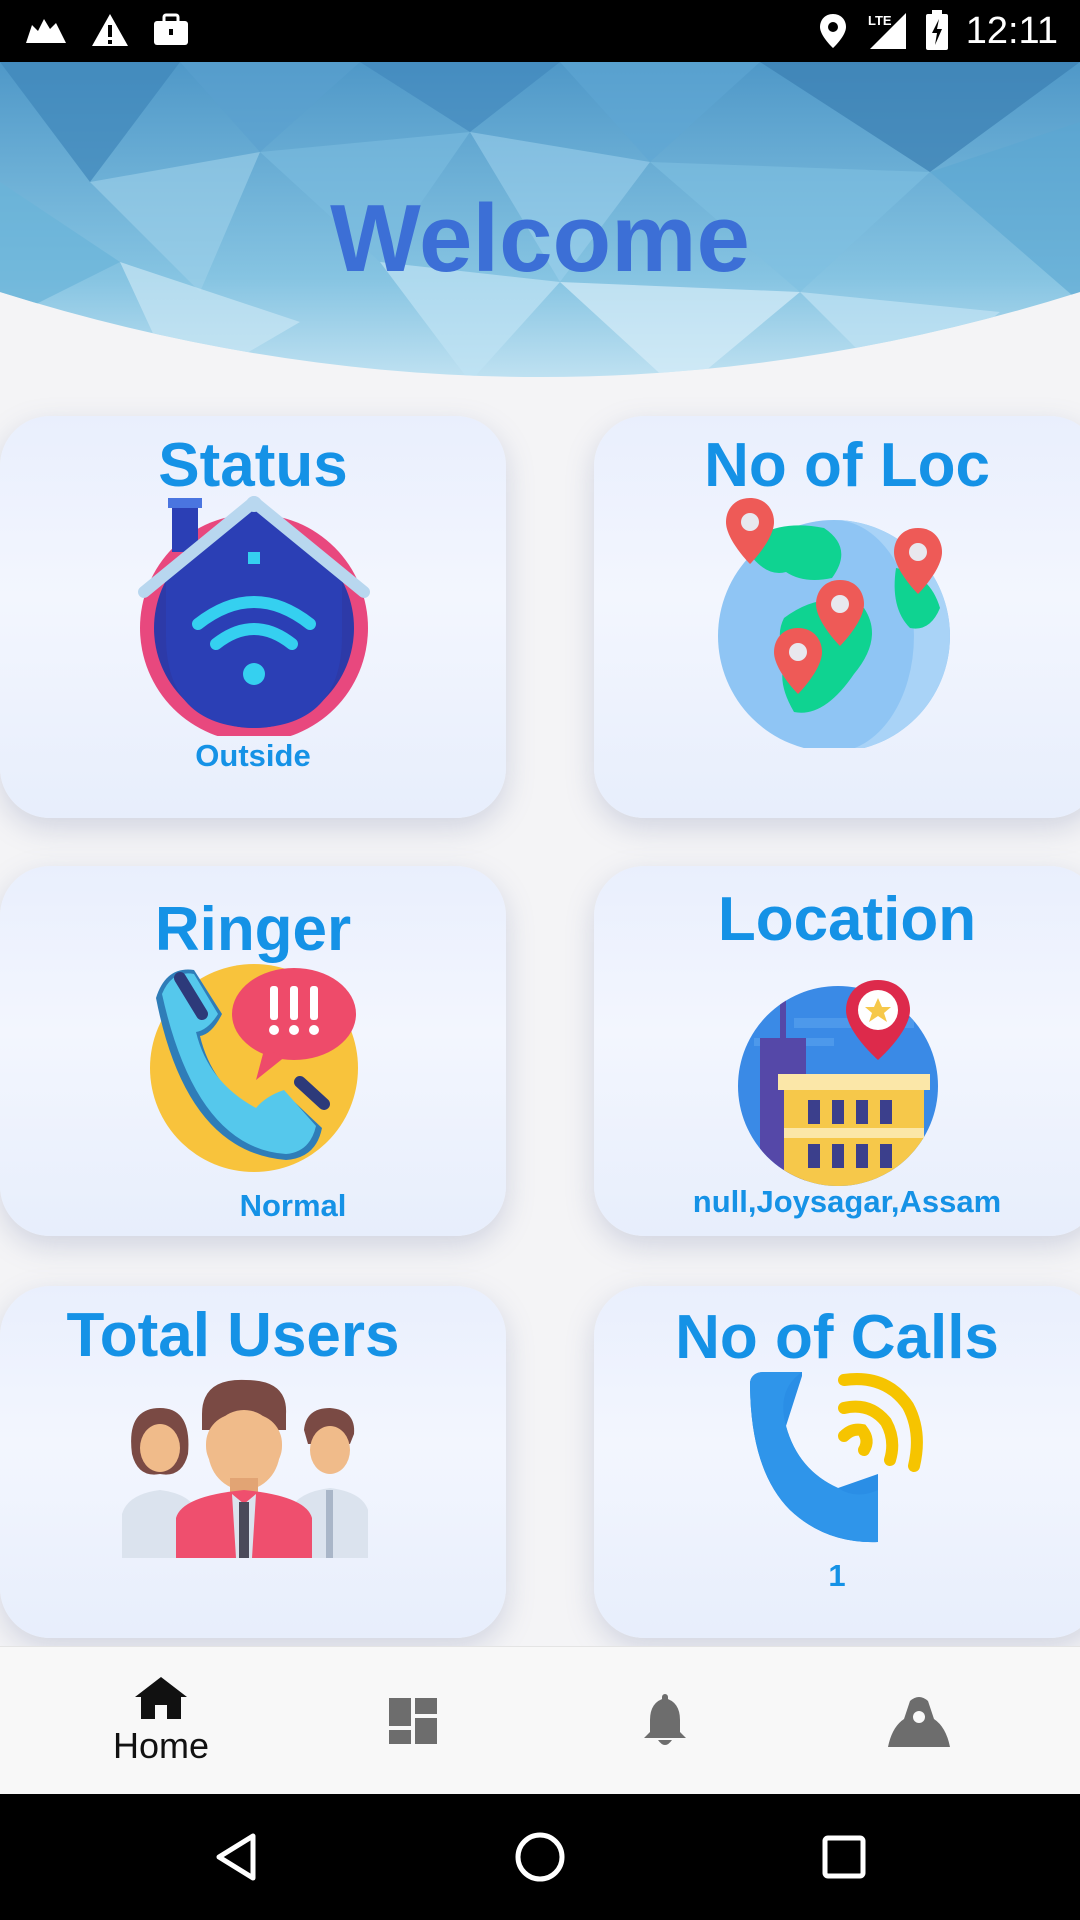  What do you see at coordinates (1011, 30) in the screenshot?
I see `clock: 12:11` at bounding box center [1011, 30].